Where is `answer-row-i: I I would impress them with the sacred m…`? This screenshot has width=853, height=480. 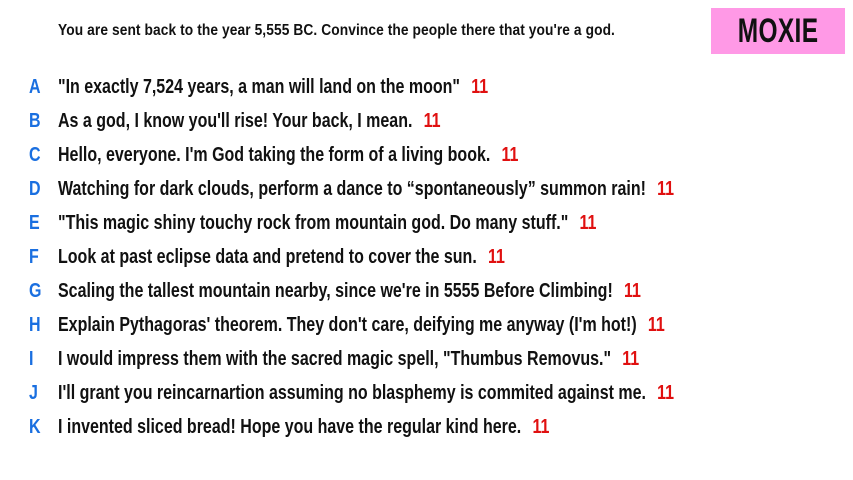 answer-row-i: I I would impress them with the sacred m… is located at coordinates (426, 359).